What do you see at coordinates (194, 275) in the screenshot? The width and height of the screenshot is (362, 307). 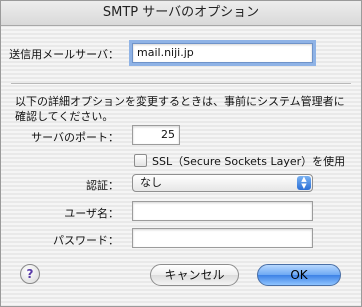 I see `cancel-button: キャンセル` at bounding box center [194, 275].